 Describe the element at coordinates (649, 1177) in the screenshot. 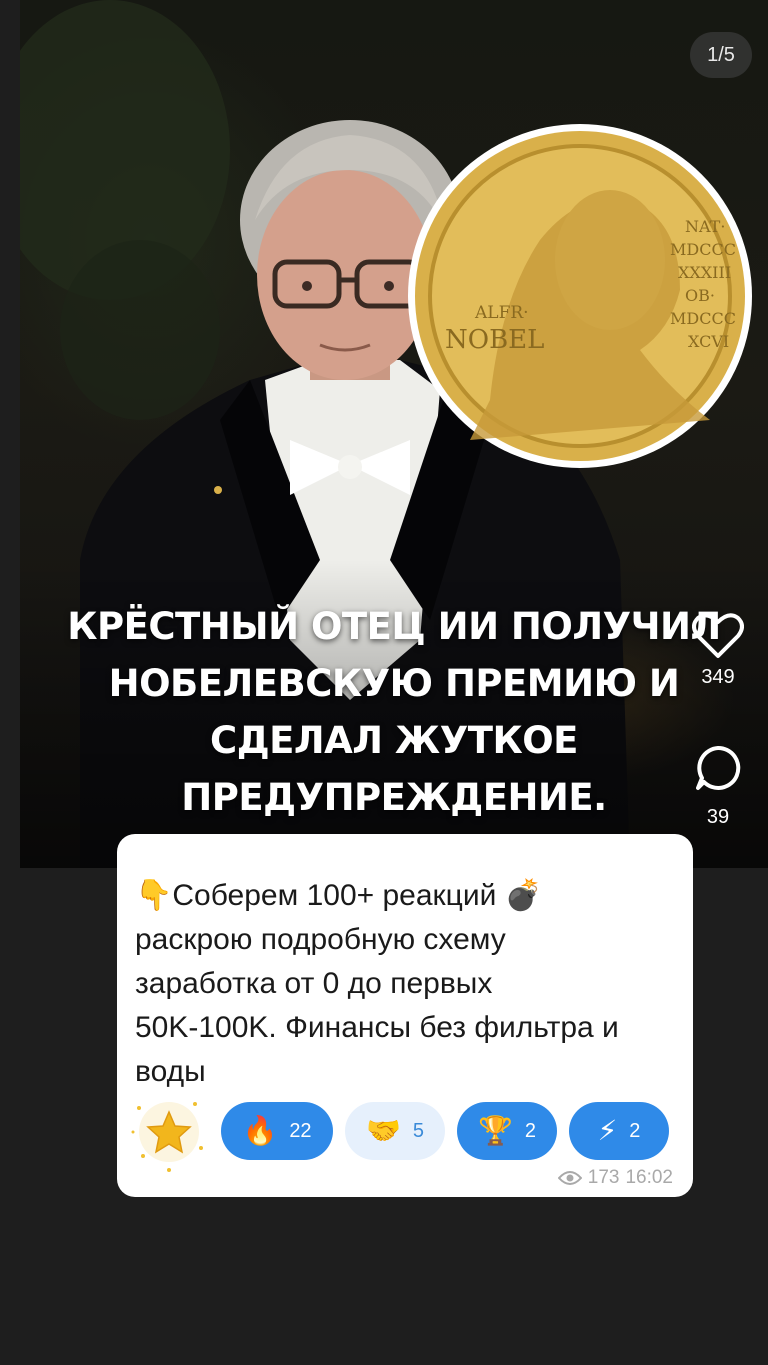

I see `message-time: 16:02` at that location.